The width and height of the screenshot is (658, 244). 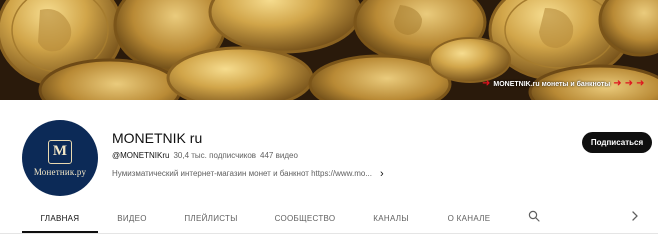 I want to click on subscribe-button: Подписаться, so click(x=617, y=142).